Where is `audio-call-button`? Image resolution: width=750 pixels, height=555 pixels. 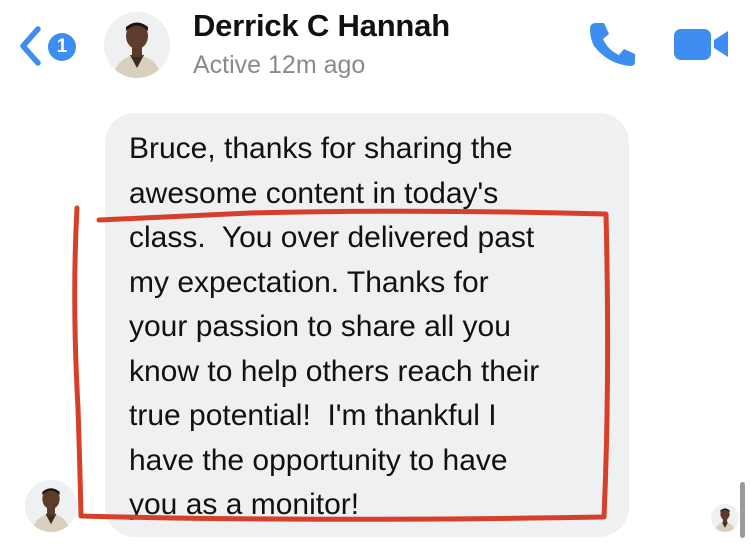
audio-call-button is located at coordinates (612, 44).